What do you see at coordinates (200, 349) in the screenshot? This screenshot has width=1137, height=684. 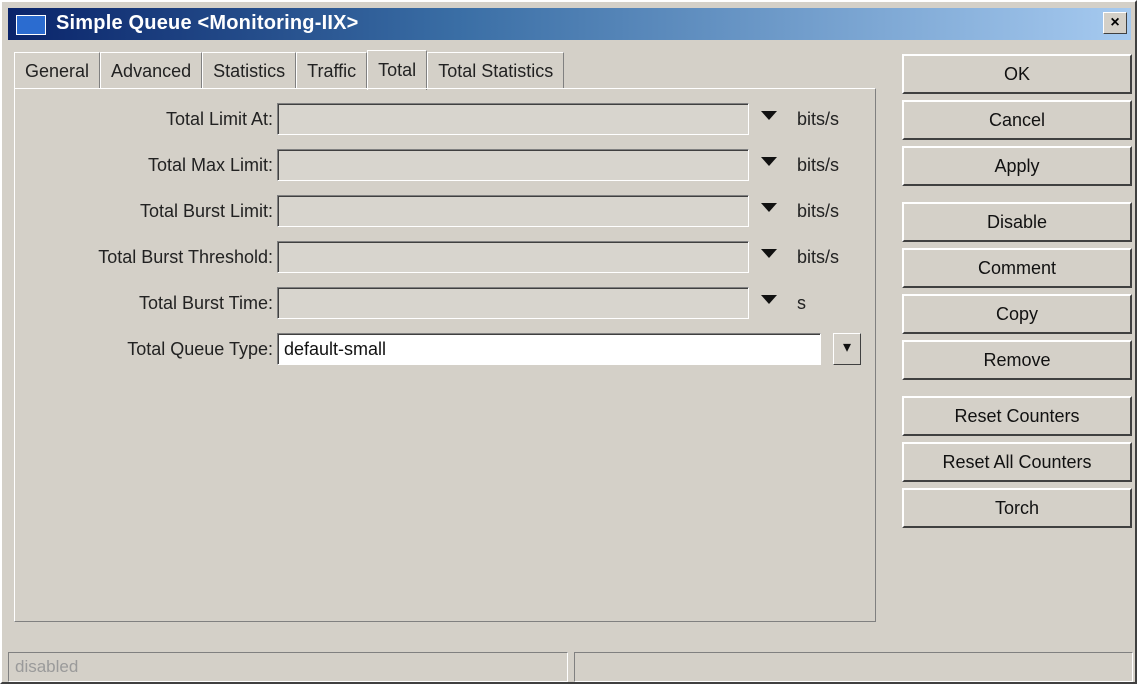 I see `total-queue-type-label: Total Queue Type:` at bounding box center [200, 349].